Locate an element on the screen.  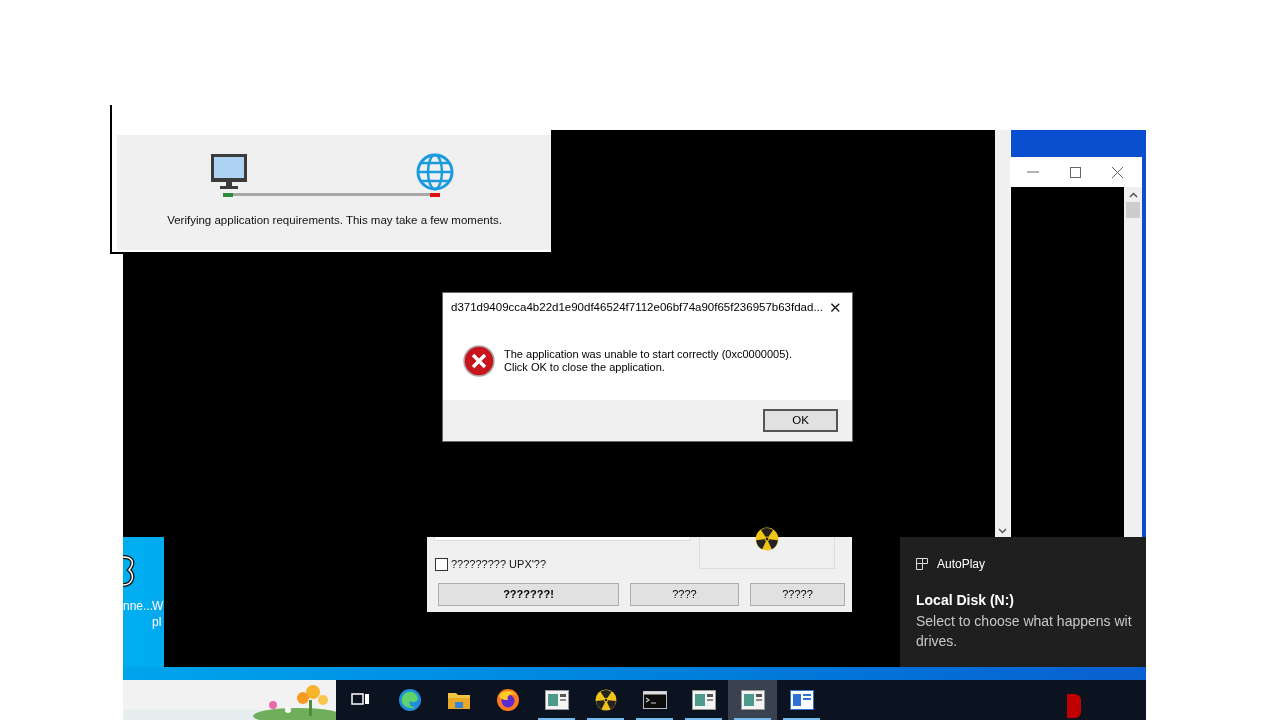
checkbox-label: ????????? UPX'?? is located at coordinates (499, 564).